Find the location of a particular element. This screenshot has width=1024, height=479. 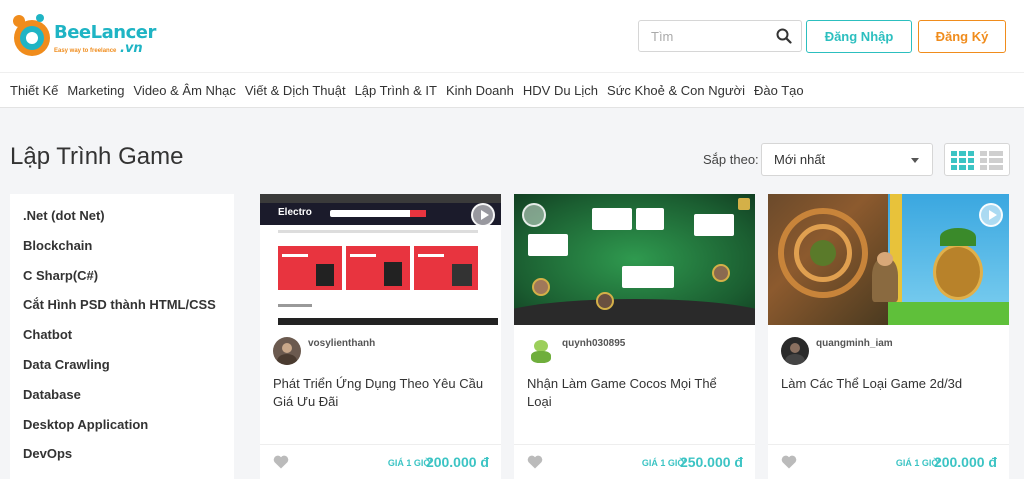

sidebar-item-database: Database is located at coordinates (52, 394).